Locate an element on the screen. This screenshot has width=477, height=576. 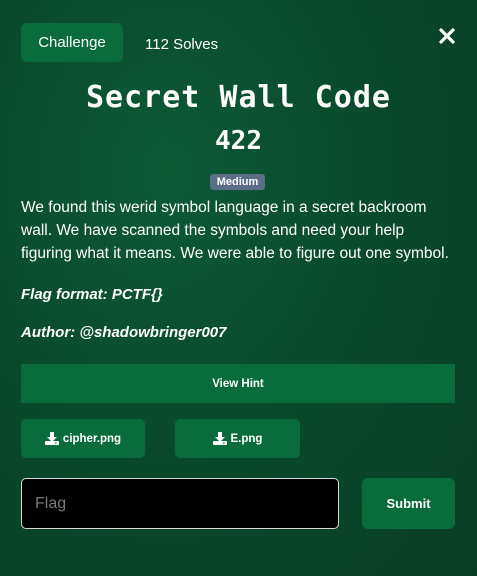
file-name: E.png is located at coordinates (246, 438).